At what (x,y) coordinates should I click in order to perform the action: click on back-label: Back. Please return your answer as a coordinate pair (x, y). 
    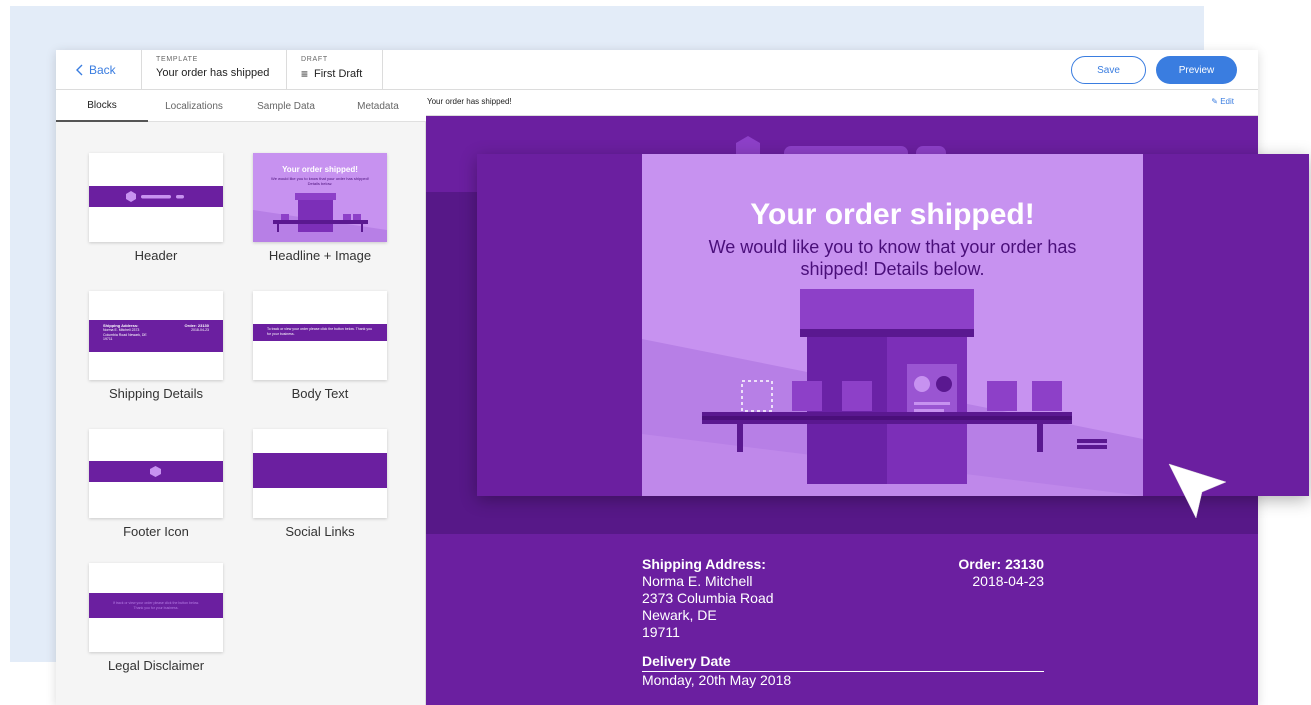
    Looking at the image, I should click on (102, 70).